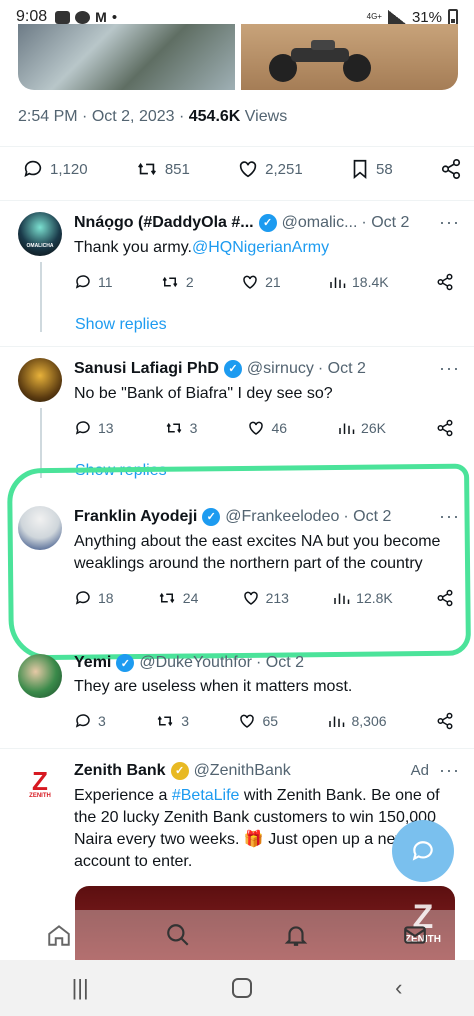  I want to click on like-count: 65, so click(270, 721).